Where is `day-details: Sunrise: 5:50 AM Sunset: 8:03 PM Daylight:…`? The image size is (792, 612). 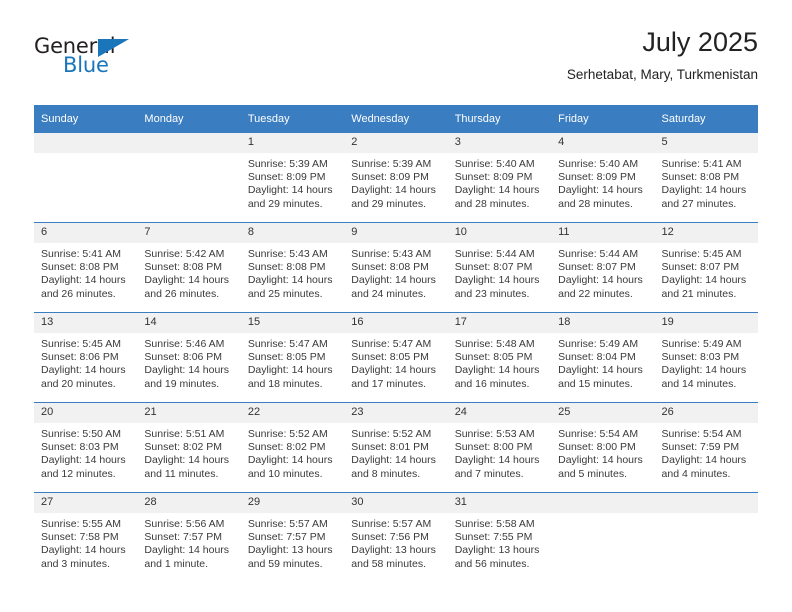 day-details: Sunrise: 5:50 AM Sunset: 8:03 PM Daylight:… is located at coordinates (85, 452).